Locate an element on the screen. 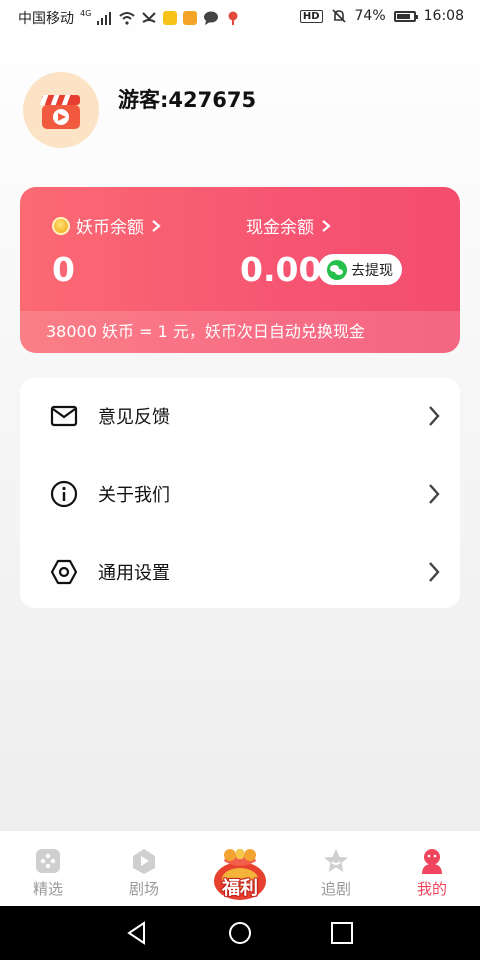  cash-balance-value: 0.00 is located at coordinates (281, 269).